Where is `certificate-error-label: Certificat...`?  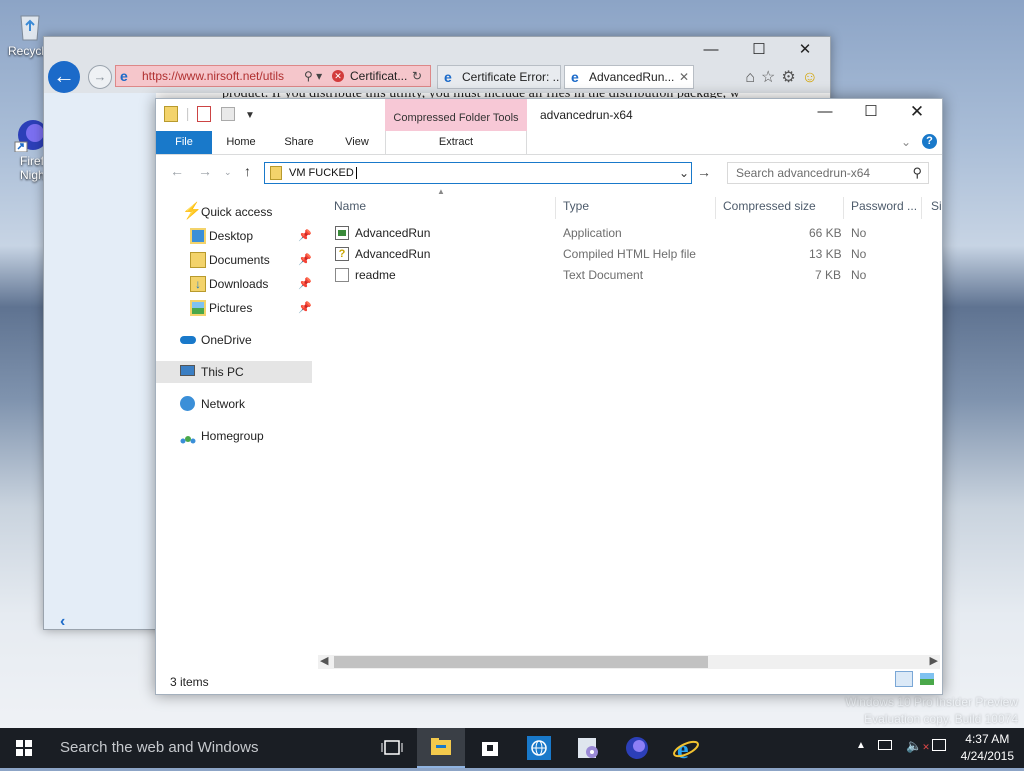
certificate-error-label: Certificat... is located at coordinates (379, 76).